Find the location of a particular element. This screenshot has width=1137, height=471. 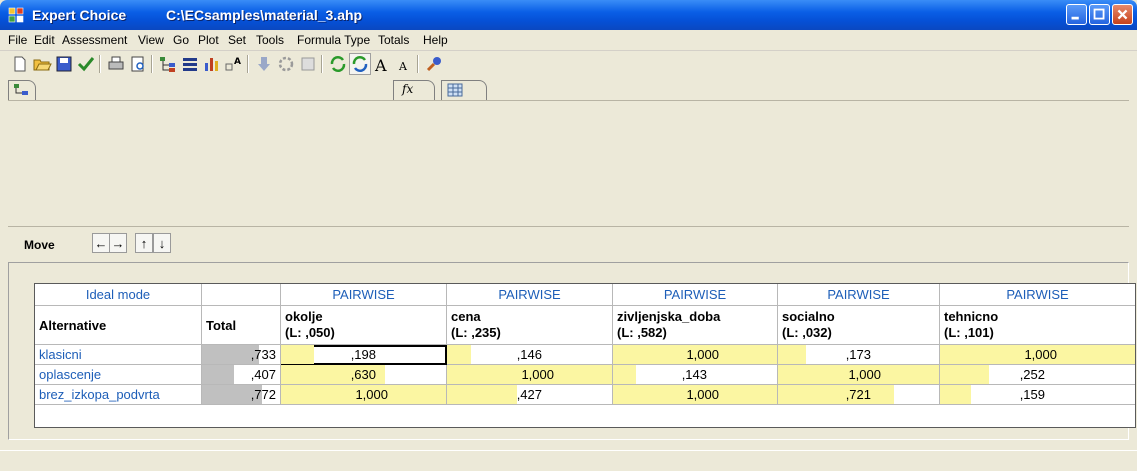

alternative-name: brez_izkopa_podvrta is located at coordinates (118, 395).